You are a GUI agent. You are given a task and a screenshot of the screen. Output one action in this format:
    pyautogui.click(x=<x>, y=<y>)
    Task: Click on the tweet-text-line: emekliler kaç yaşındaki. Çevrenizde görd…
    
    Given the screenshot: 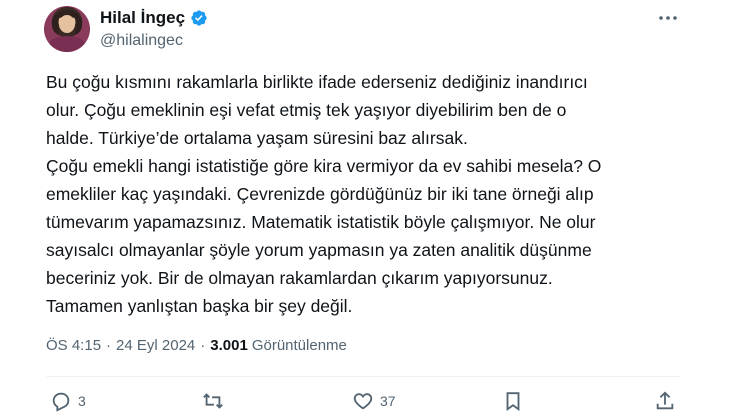 What is the action you would take?
    pyautogui.click(x=320, y=194)
    